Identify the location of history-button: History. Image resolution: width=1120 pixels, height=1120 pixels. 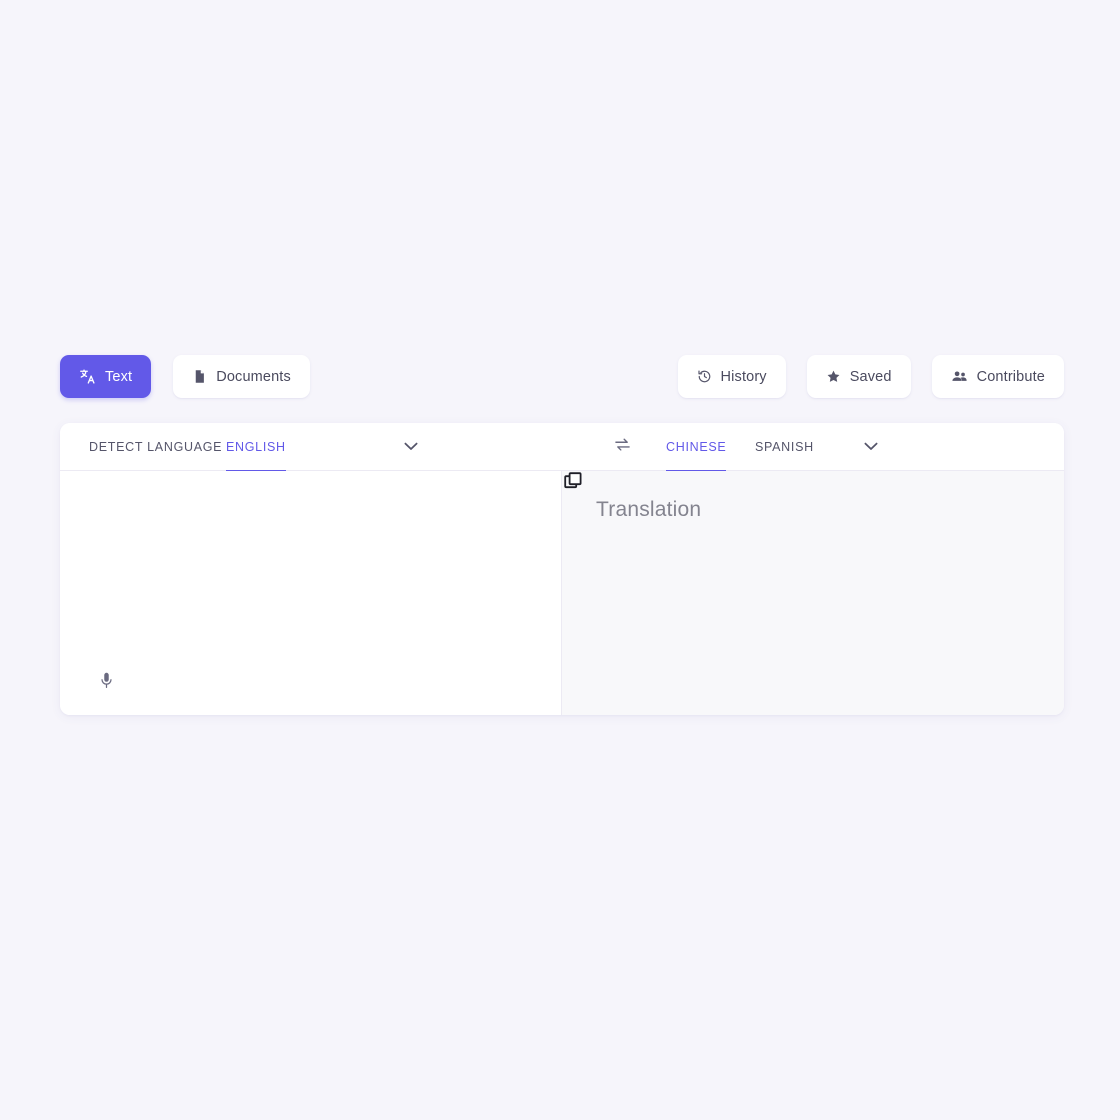
(731, 376).